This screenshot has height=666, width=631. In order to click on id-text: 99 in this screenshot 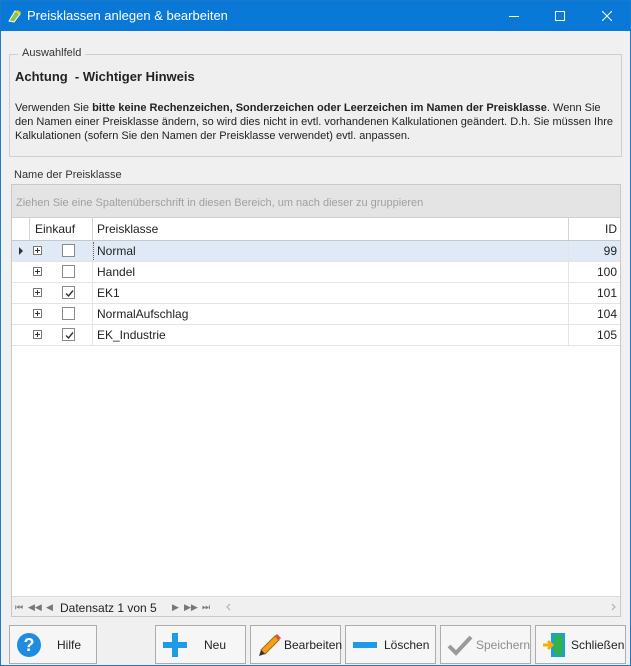, I will do `click(610, 251)`.